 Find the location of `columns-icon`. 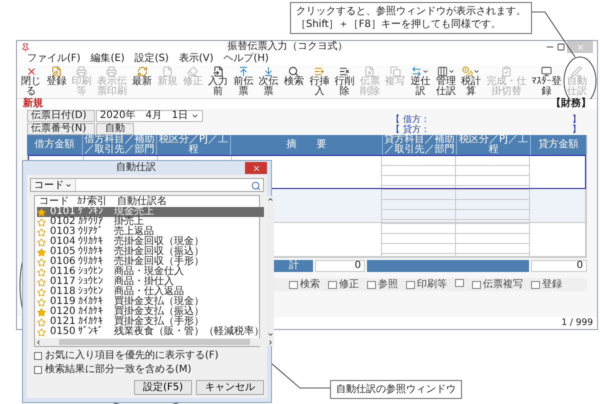

columns-icon is located at coordinates (442, 71).